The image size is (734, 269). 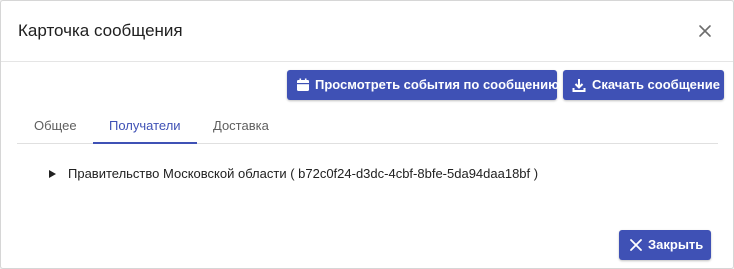 What do you see at coordinates (437, 84) in the screenshot?
I see `view-message-events-label: Просмотреть события по сообщению` at bounding box center [437, 84].